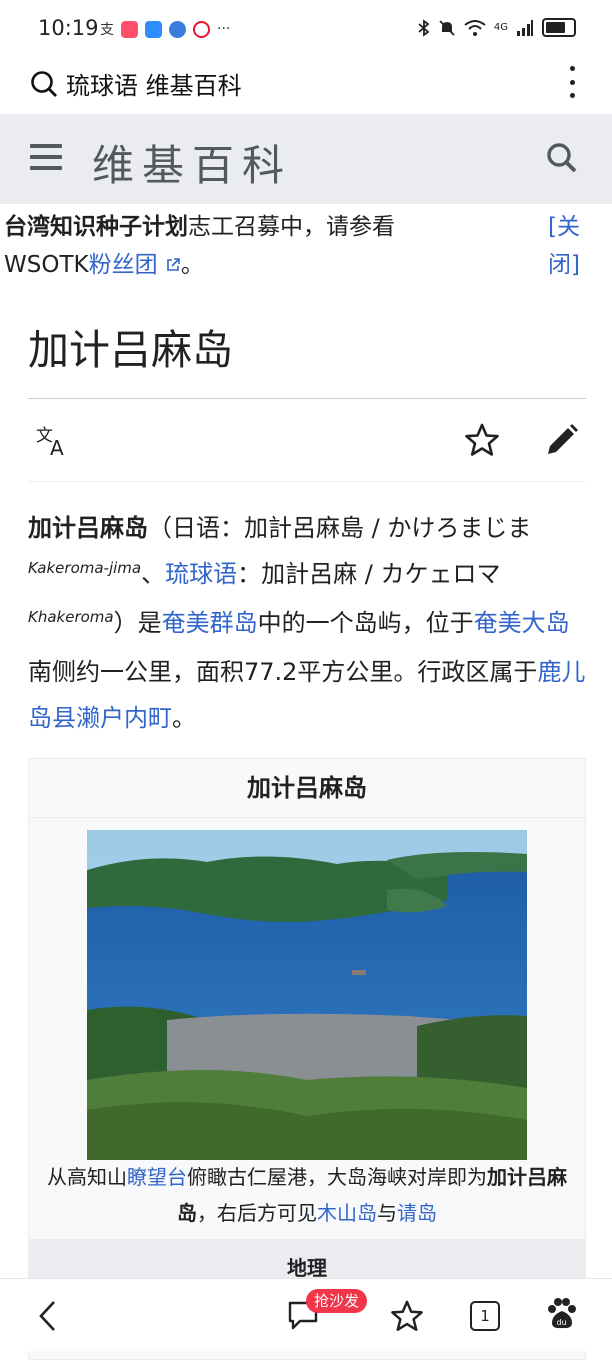  What do you see at coordinates (269, 246) in the screenshot?
I see `site-notice: 台湾知识种子计划志工召募中，请参看 WSOTK粉丝团 。` at bounding box center [269, 246].